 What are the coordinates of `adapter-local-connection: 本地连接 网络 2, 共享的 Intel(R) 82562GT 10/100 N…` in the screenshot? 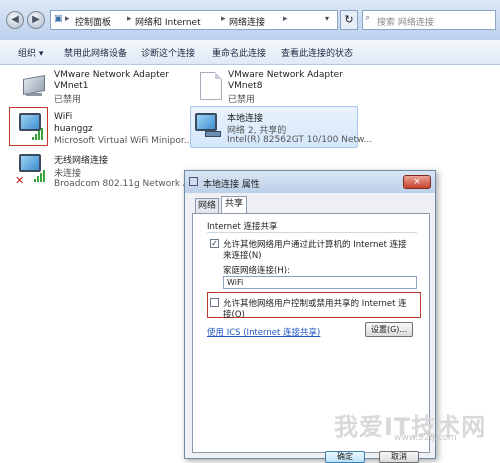 It's located at (281, 127).